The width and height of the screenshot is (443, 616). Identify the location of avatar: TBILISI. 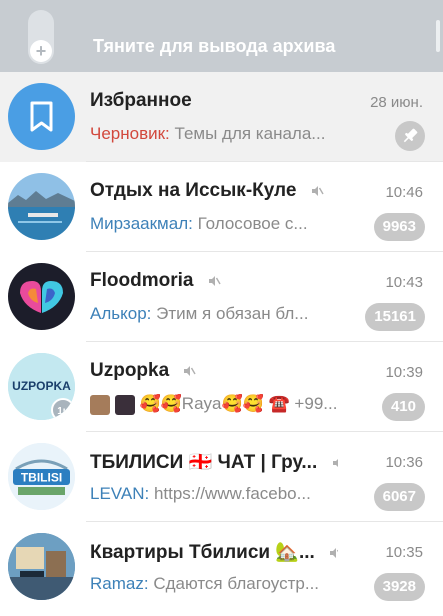
(41, 476).